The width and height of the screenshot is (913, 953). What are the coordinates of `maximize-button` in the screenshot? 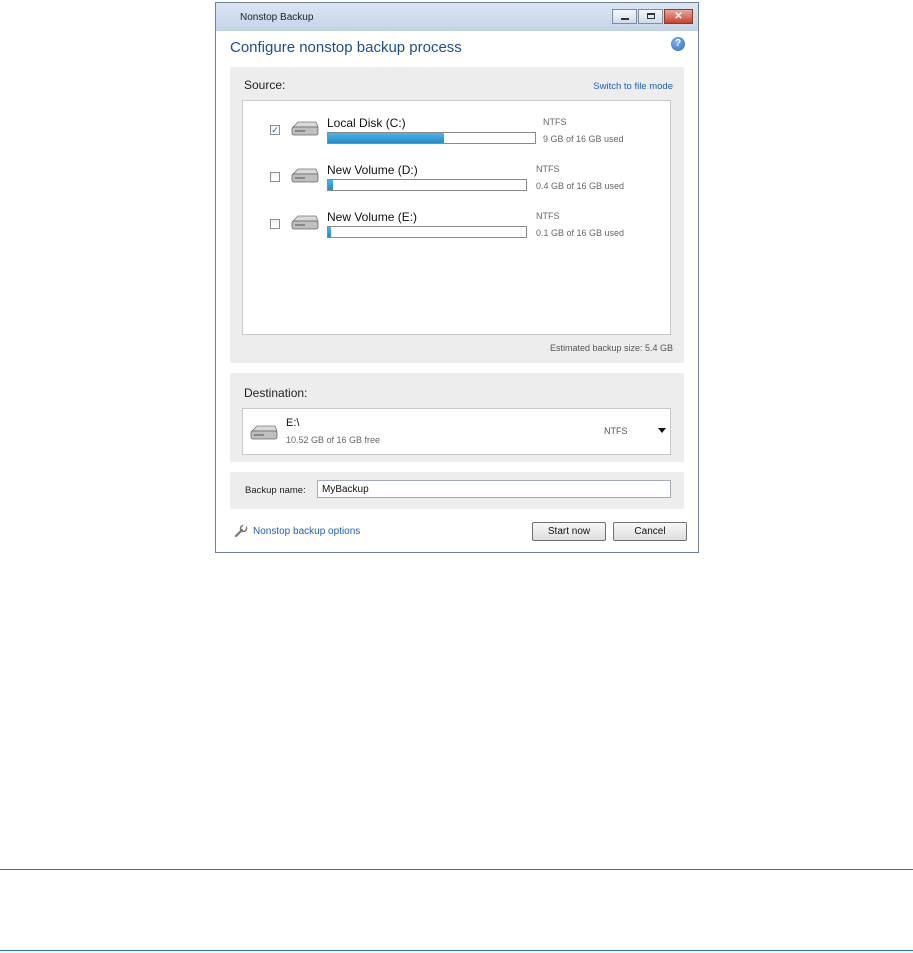 It's located at (650, 16).